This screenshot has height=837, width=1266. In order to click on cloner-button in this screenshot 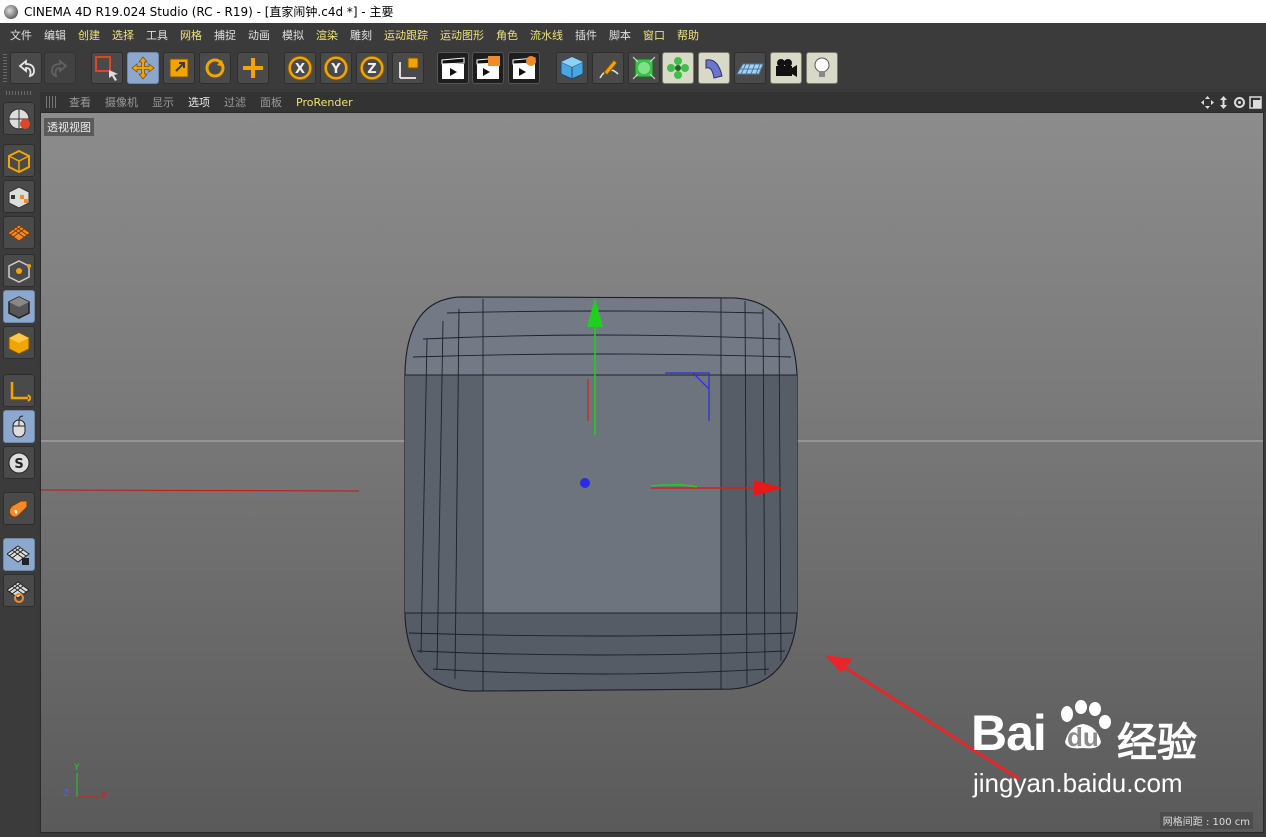, I will do `click(678, 68)`.